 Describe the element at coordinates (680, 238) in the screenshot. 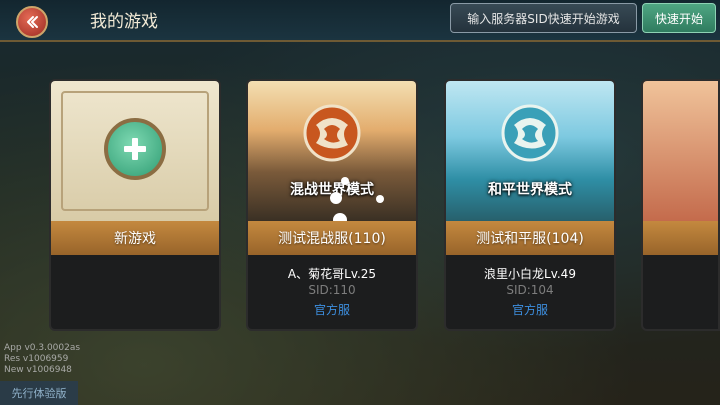

I see `partial-card-bar` at that location.